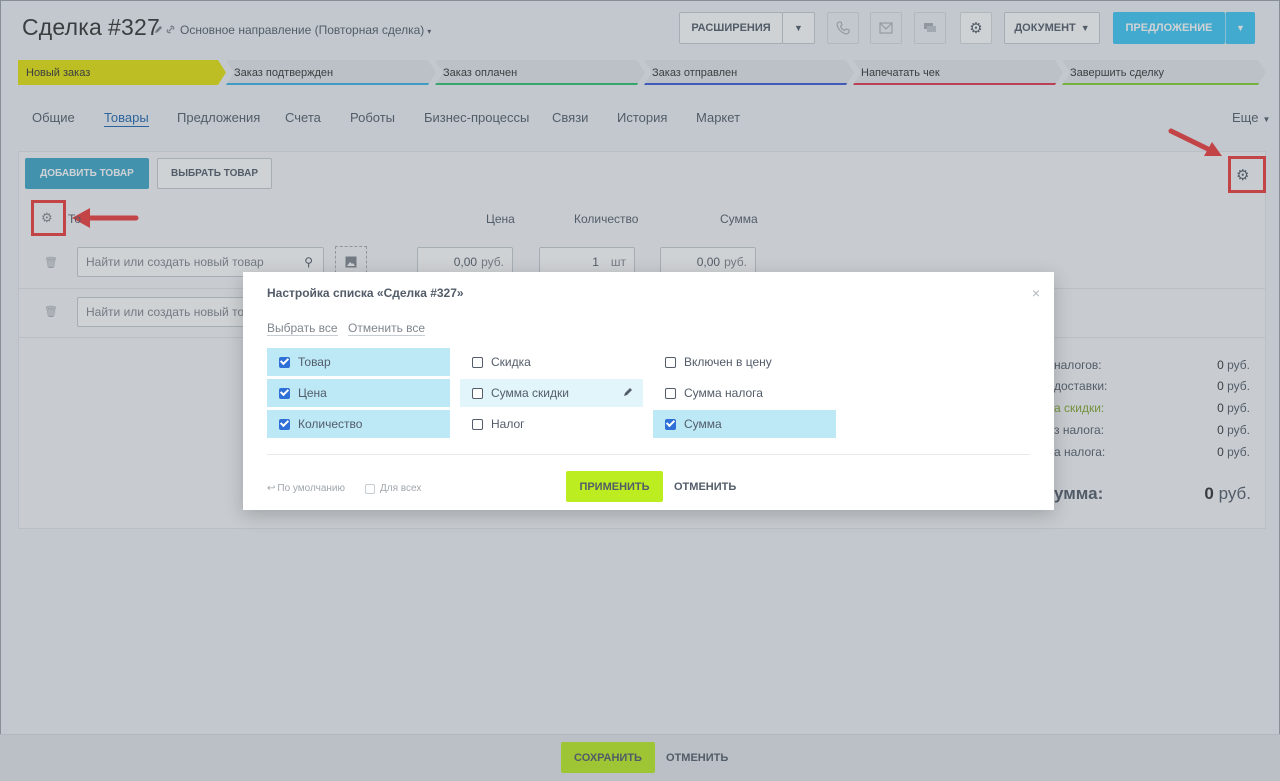 This screenshot has height=781, width=1280. I want to click on for-all-checkbox: Для всех, so click(393, 488).